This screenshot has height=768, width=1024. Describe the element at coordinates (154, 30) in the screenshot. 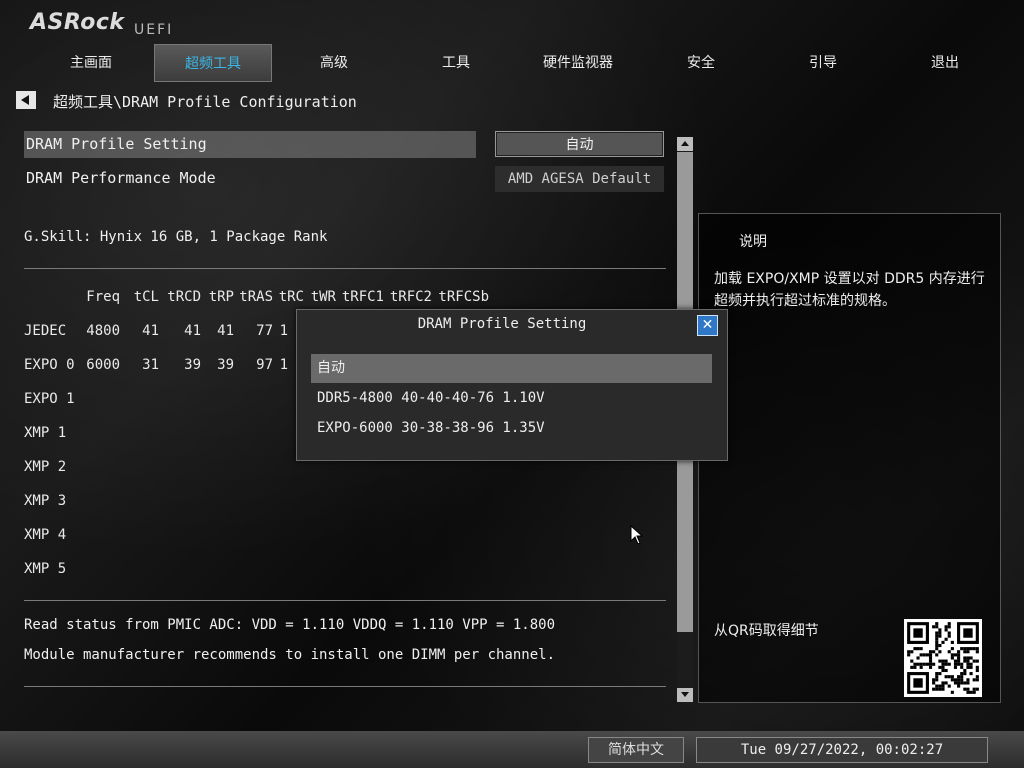

I see `uefi-label: UEFI` at that location.